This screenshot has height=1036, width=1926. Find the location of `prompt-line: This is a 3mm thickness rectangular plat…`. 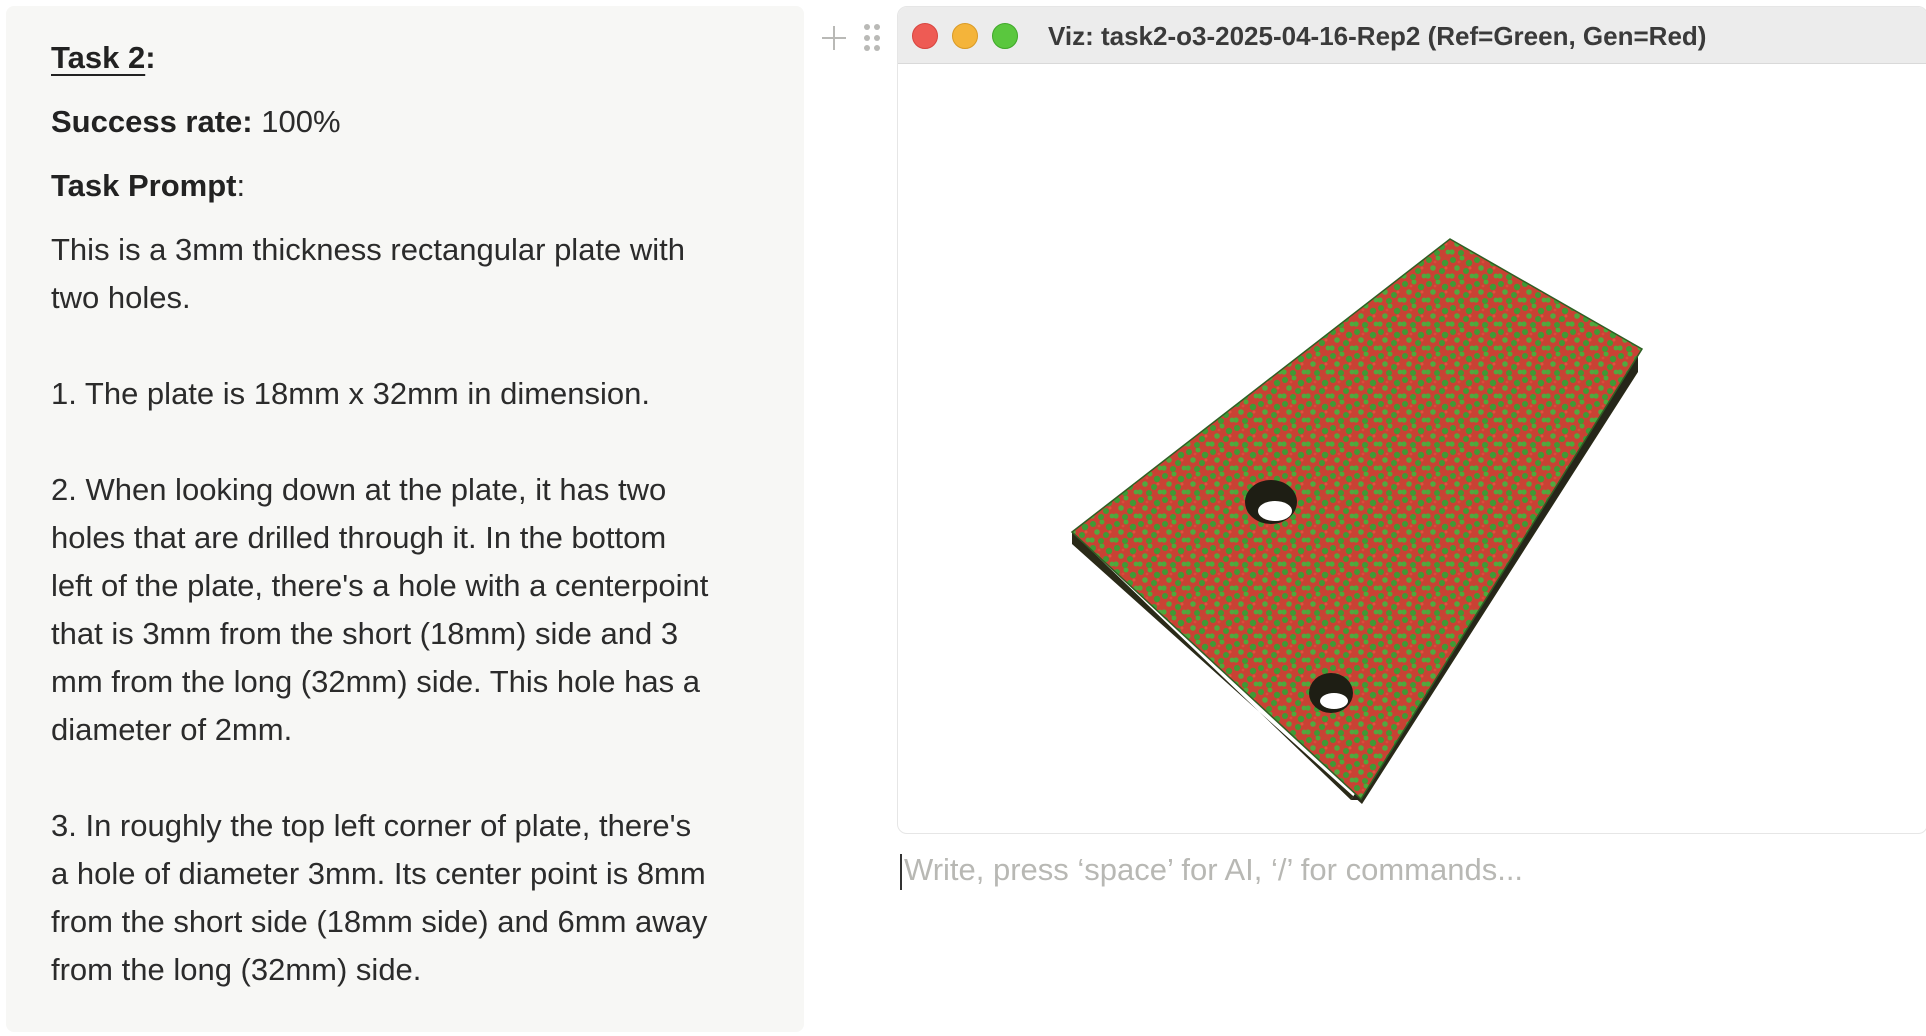

prompt-line: This is a 3mm thickness rectangular plat… is located at coordinates (368, 249).